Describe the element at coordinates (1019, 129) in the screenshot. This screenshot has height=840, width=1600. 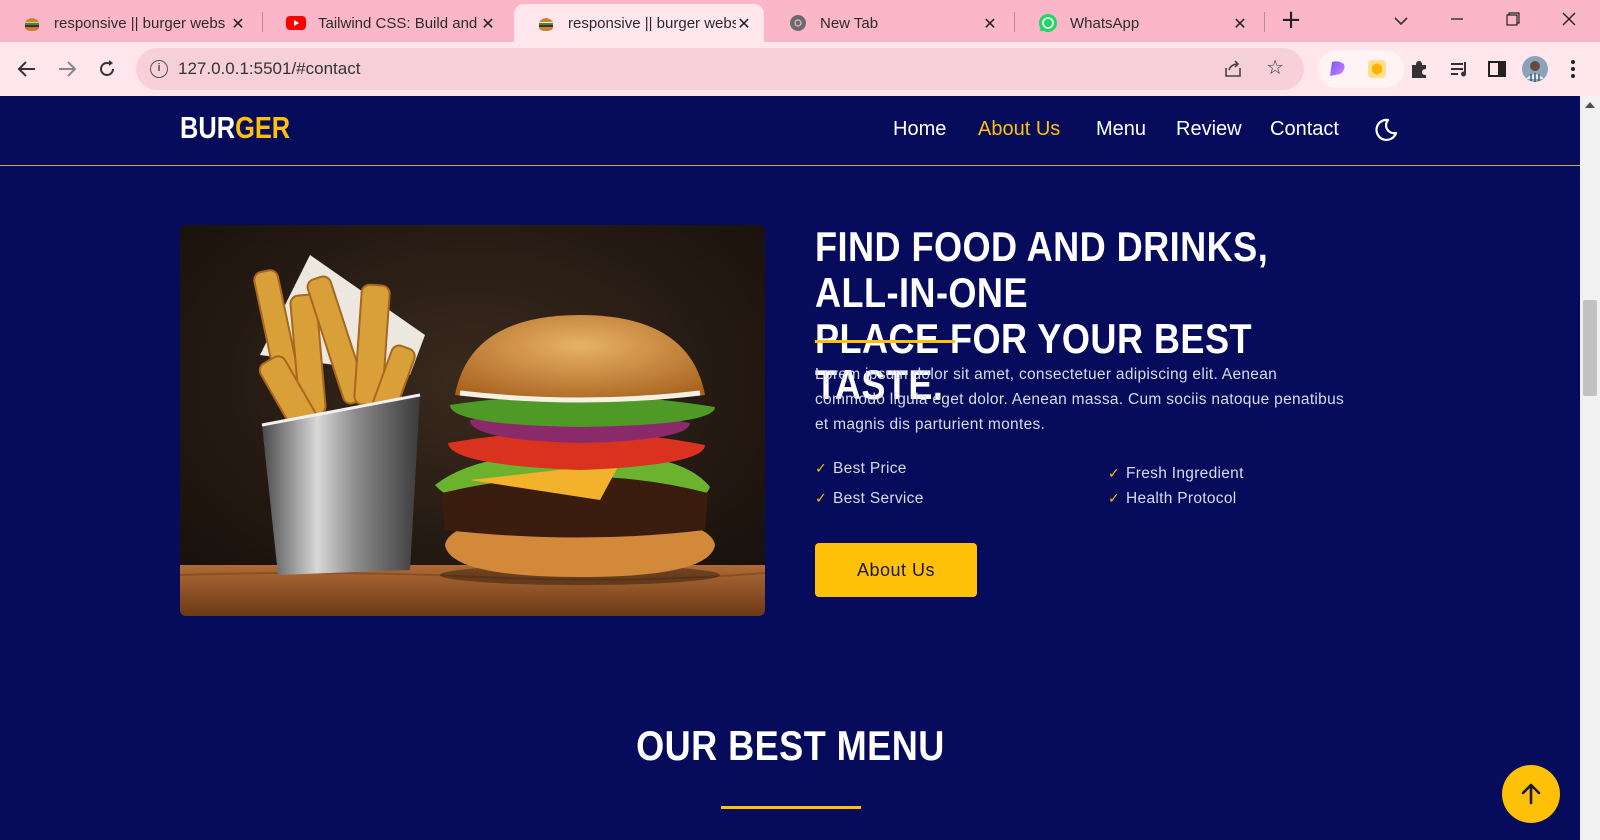
I see `nav-link-about-us: About Us` at that location.